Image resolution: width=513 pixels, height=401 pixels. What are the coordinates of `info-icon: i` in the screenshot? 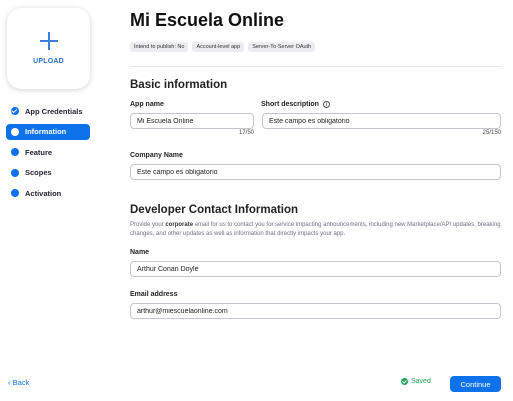 It's located at (326, 104).